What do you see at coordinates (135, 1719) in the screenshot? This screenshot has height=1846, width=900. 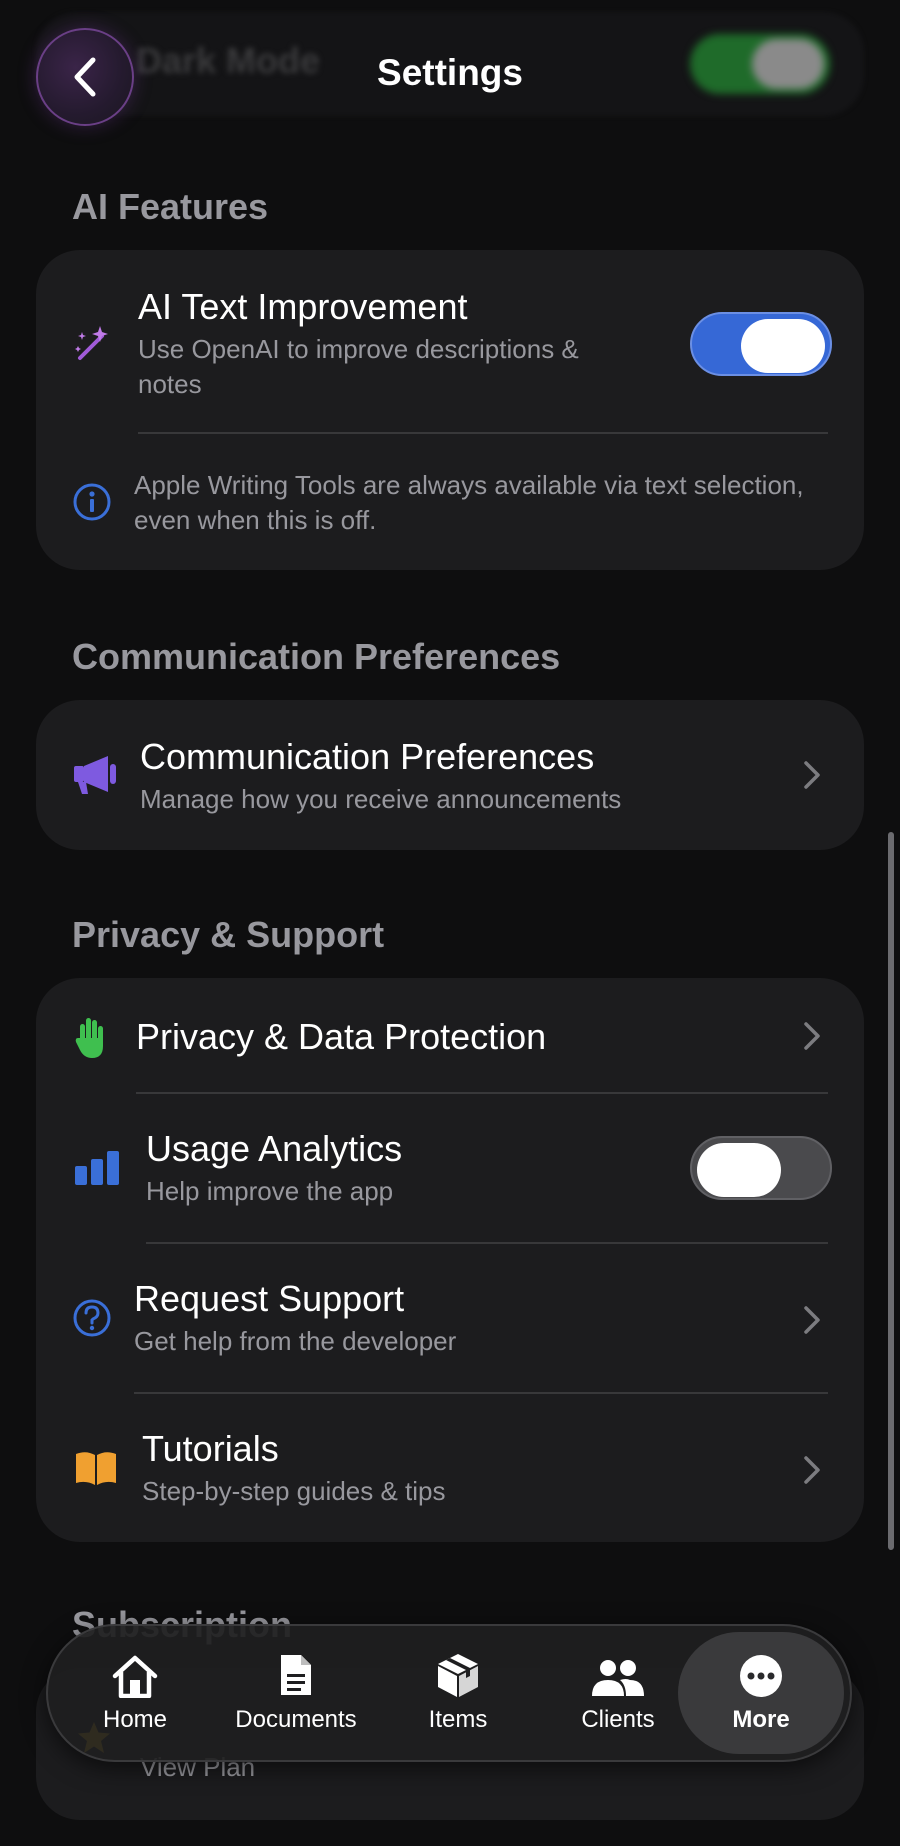 I see `tab-label-home: Home` at bounding box center [135, 1719].